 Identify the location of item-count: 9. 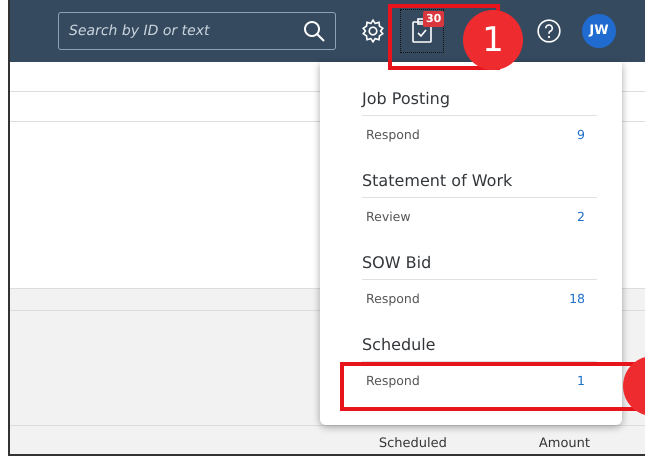
(581, 134).